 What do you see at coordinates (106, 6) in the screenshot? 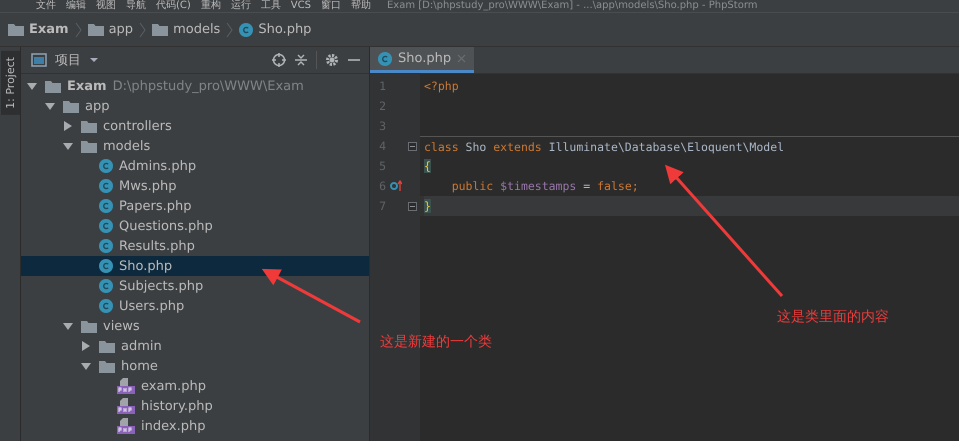
I see `menu-item: 视图` at bounding box center [106, 6].